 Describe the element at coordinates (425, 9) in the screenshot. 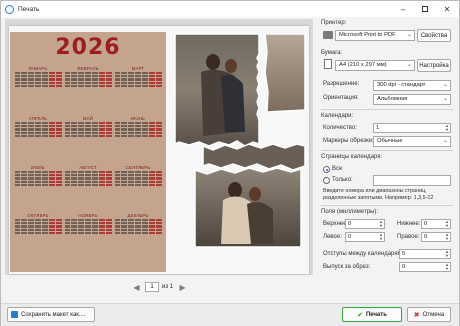

I see `maximize-button` at that location.